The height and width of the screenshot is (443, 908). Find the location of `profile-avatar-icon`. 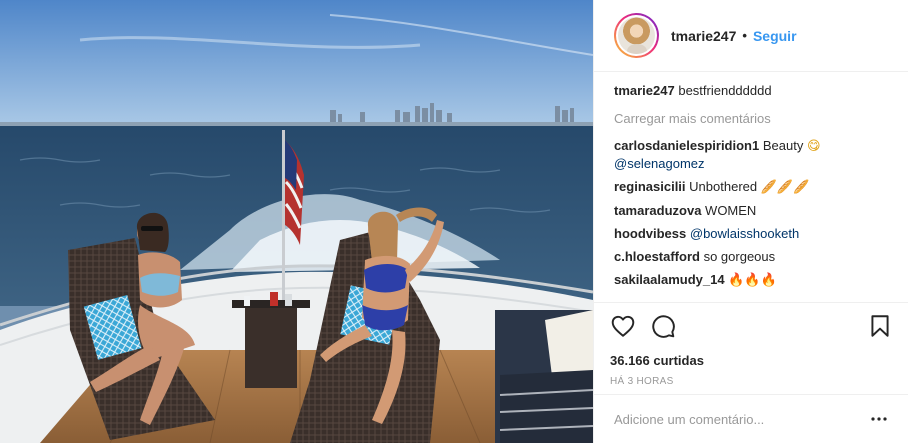

profile-avatar-icon is located at coordinates (636, 35).